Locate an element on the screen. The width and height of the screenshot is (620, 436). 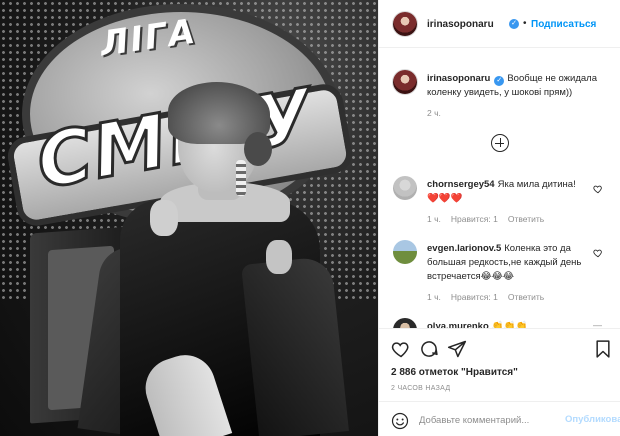
likes-count: 2 886 отметок "Нравится" is located at coordinates (454, 372).